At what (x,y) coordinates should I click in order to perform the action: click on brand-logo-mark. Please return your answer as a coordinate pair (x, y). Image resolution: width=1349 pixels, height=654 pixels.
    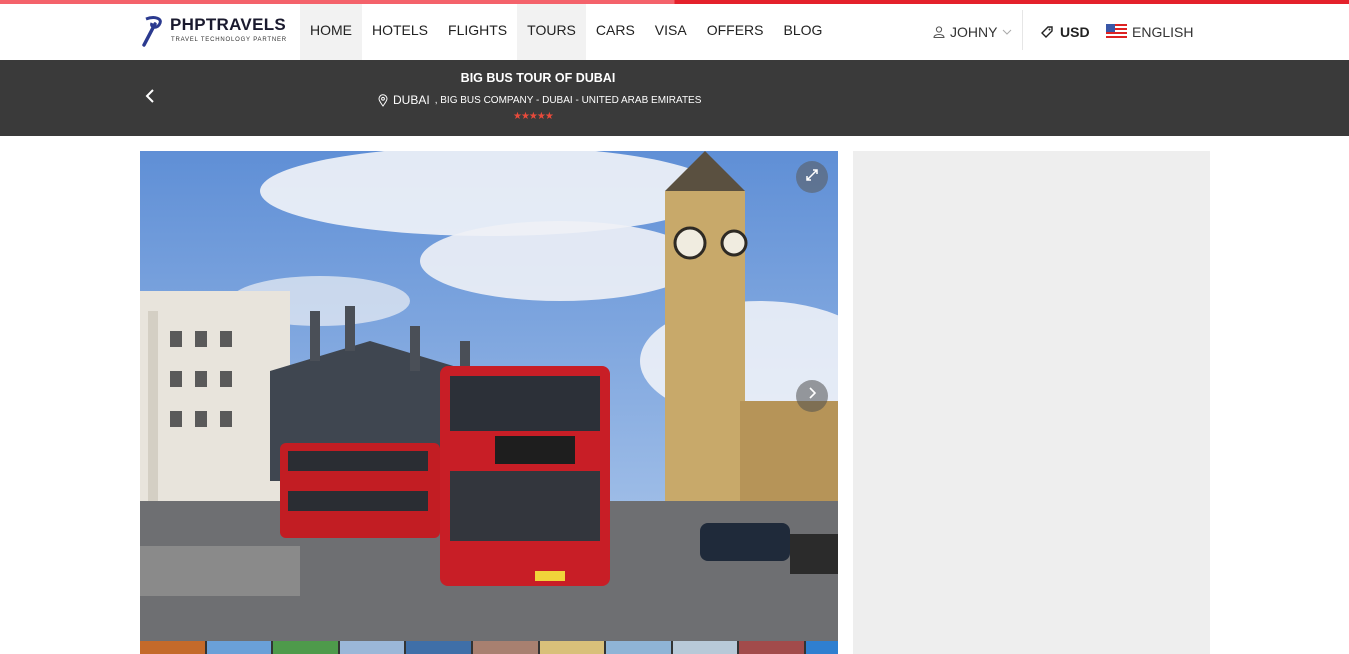
    Looking at the image, I should click on (152, 31).